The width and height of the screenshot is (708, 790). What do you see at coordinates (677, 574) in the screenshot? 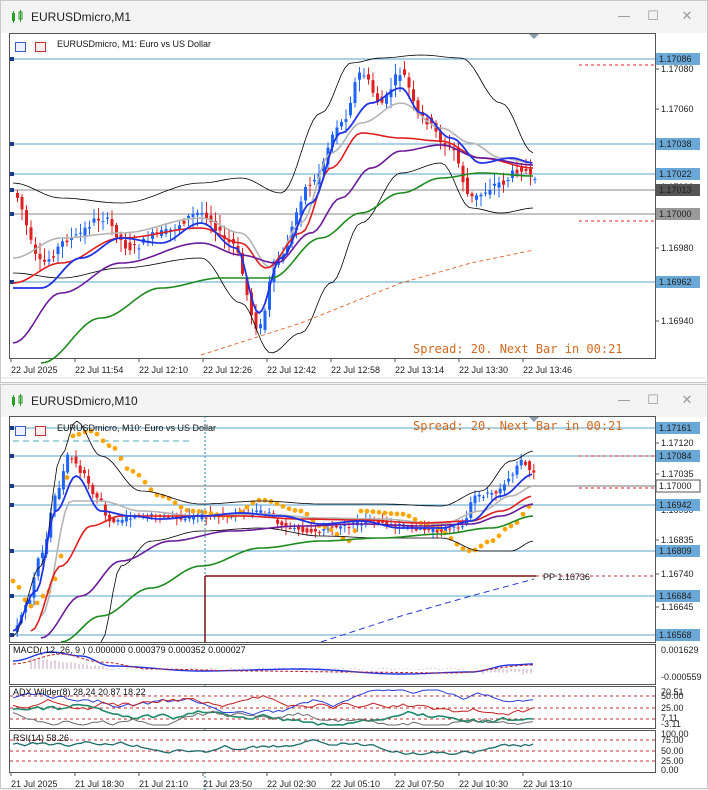
I see `y-tick-label: 1.16740` at bounding box center [677, 574].